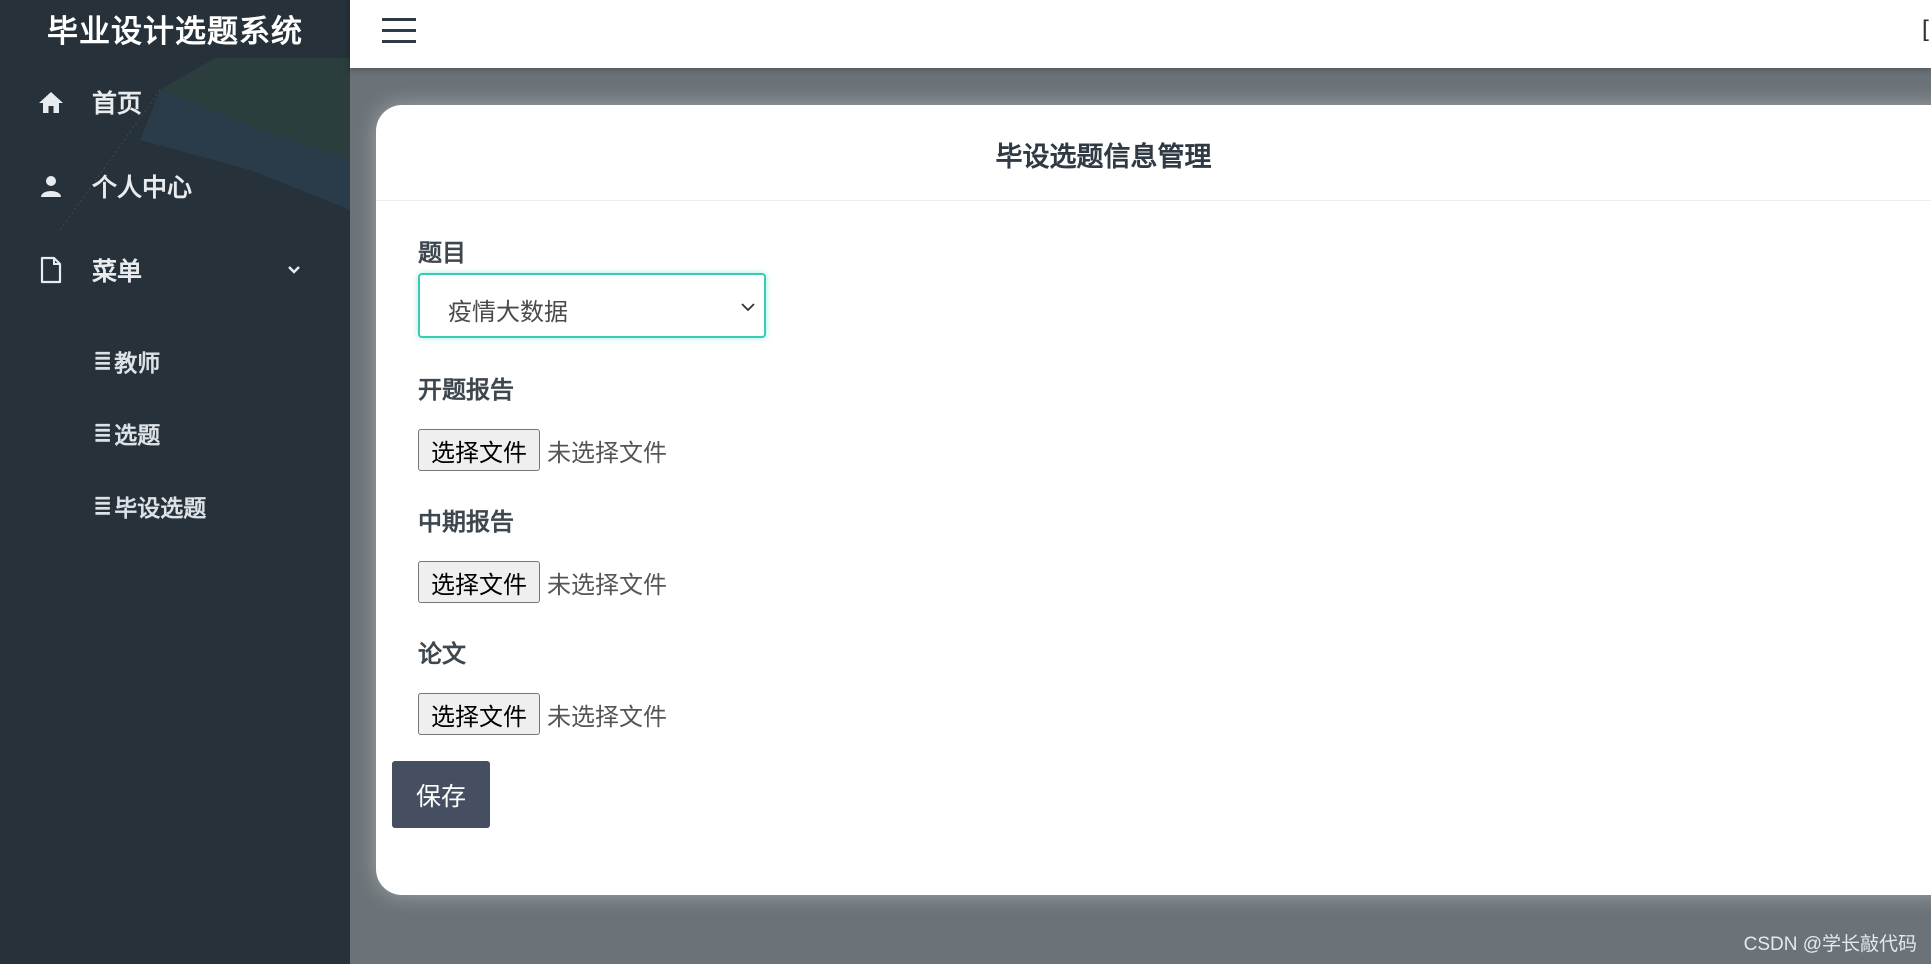  Describe the element at coordinates (1103, 157) in the screenshot. I see `page-title: 毕设选题信息管理` at that location.